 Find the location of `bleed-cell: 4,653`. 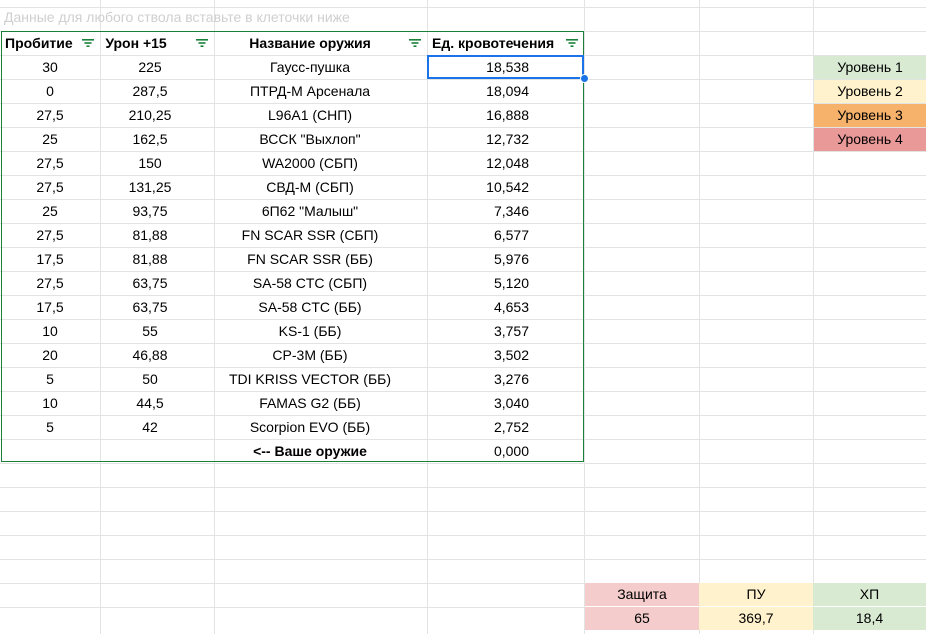

bleed-cell: 4,653 is located at coordinates (505, 307).